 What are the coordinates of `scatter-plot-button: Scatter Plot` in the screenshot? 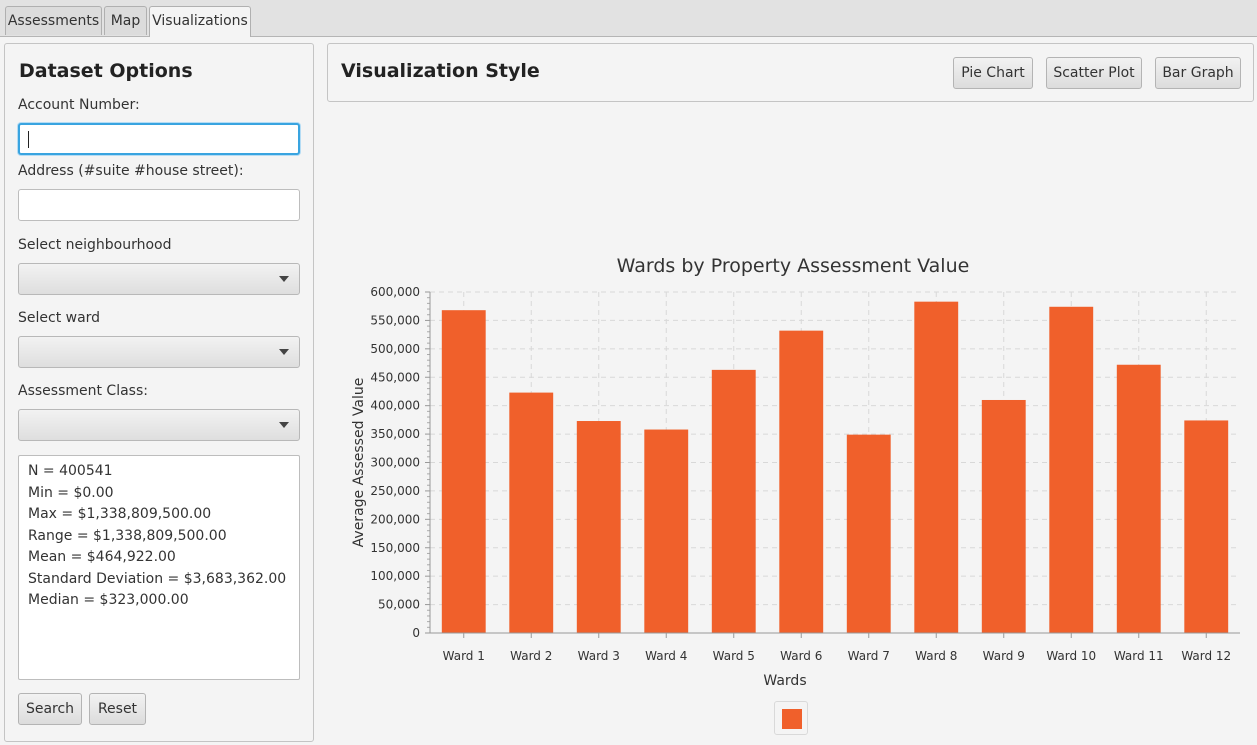 It's located at (1094, 73).